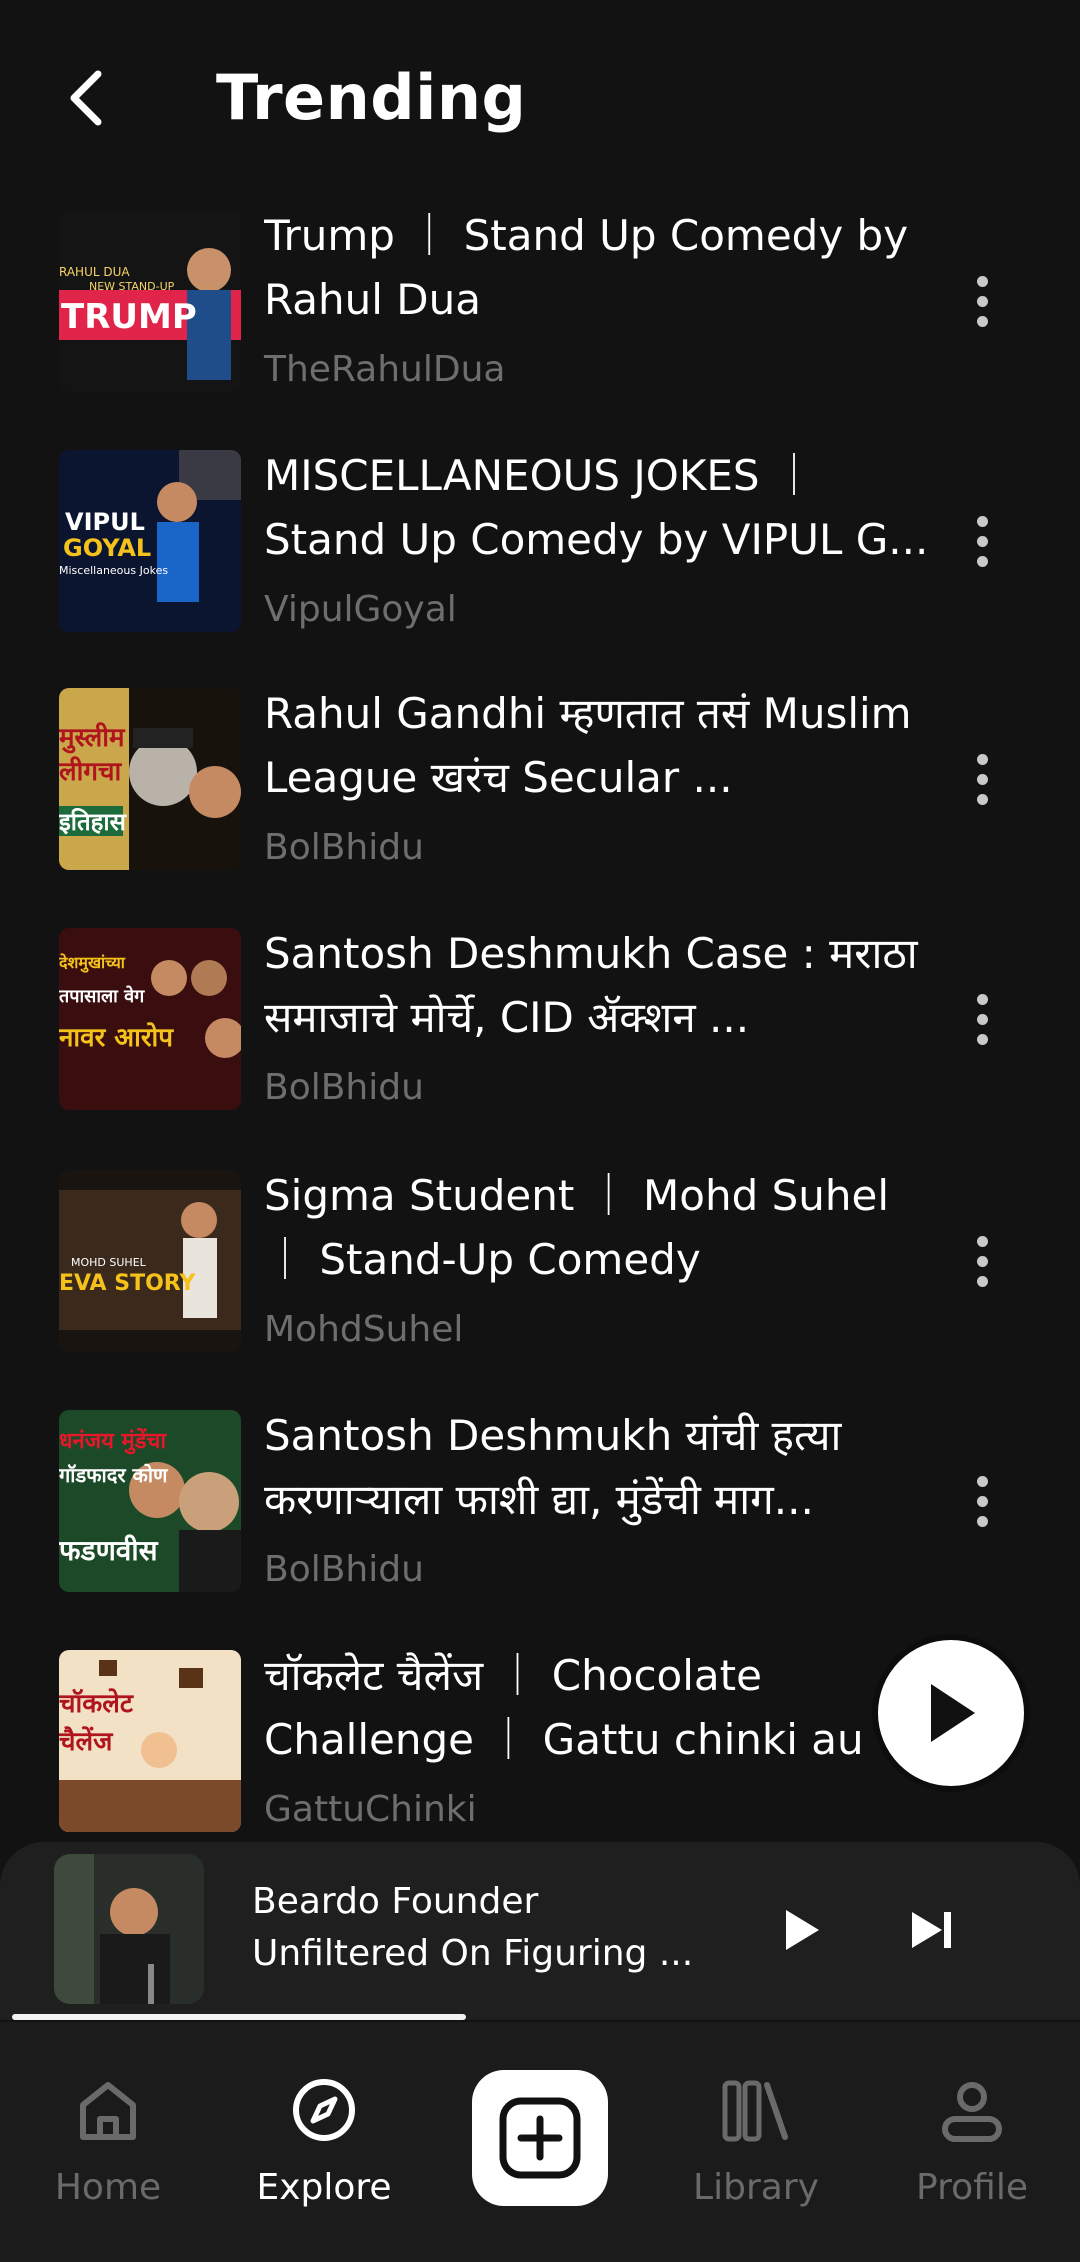  Describe the element at coordinates (114, 1475) in the screenshot. I see `thumb-label: गॉडफादर कोण` at that location.